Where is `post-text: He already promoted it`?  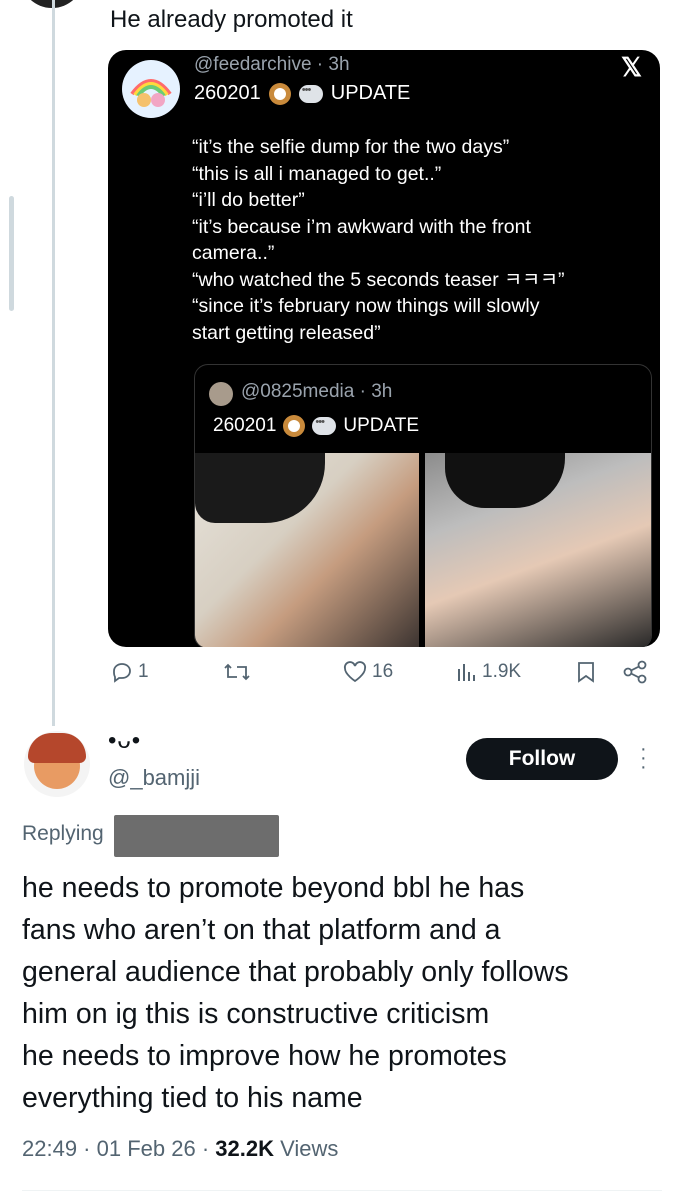
post-text: He already promoted it is located at coordinates (231, 19).